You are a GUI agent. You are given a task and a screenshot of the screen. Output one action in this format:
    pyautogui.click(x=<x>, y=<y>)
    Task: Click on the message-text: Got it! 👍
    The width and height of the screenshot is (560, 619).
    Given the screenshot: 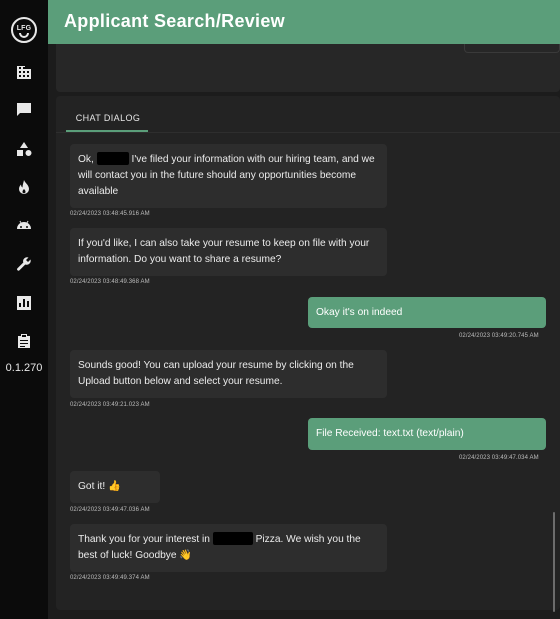 What is the action you would take?
    pyautogui.click(x=99, y=486)
    